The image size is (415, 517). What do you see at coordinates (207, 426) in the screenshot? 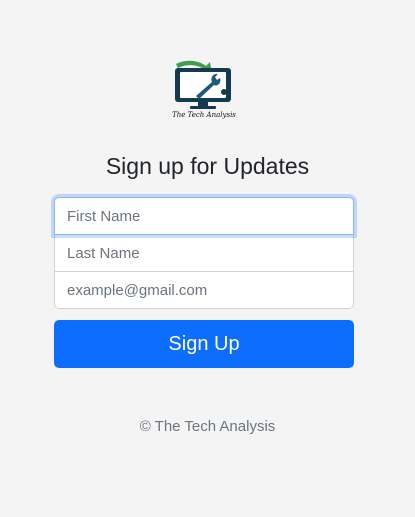
I see `copyright-footer: © The Tech Analysis` at bounding box center [207, 426].